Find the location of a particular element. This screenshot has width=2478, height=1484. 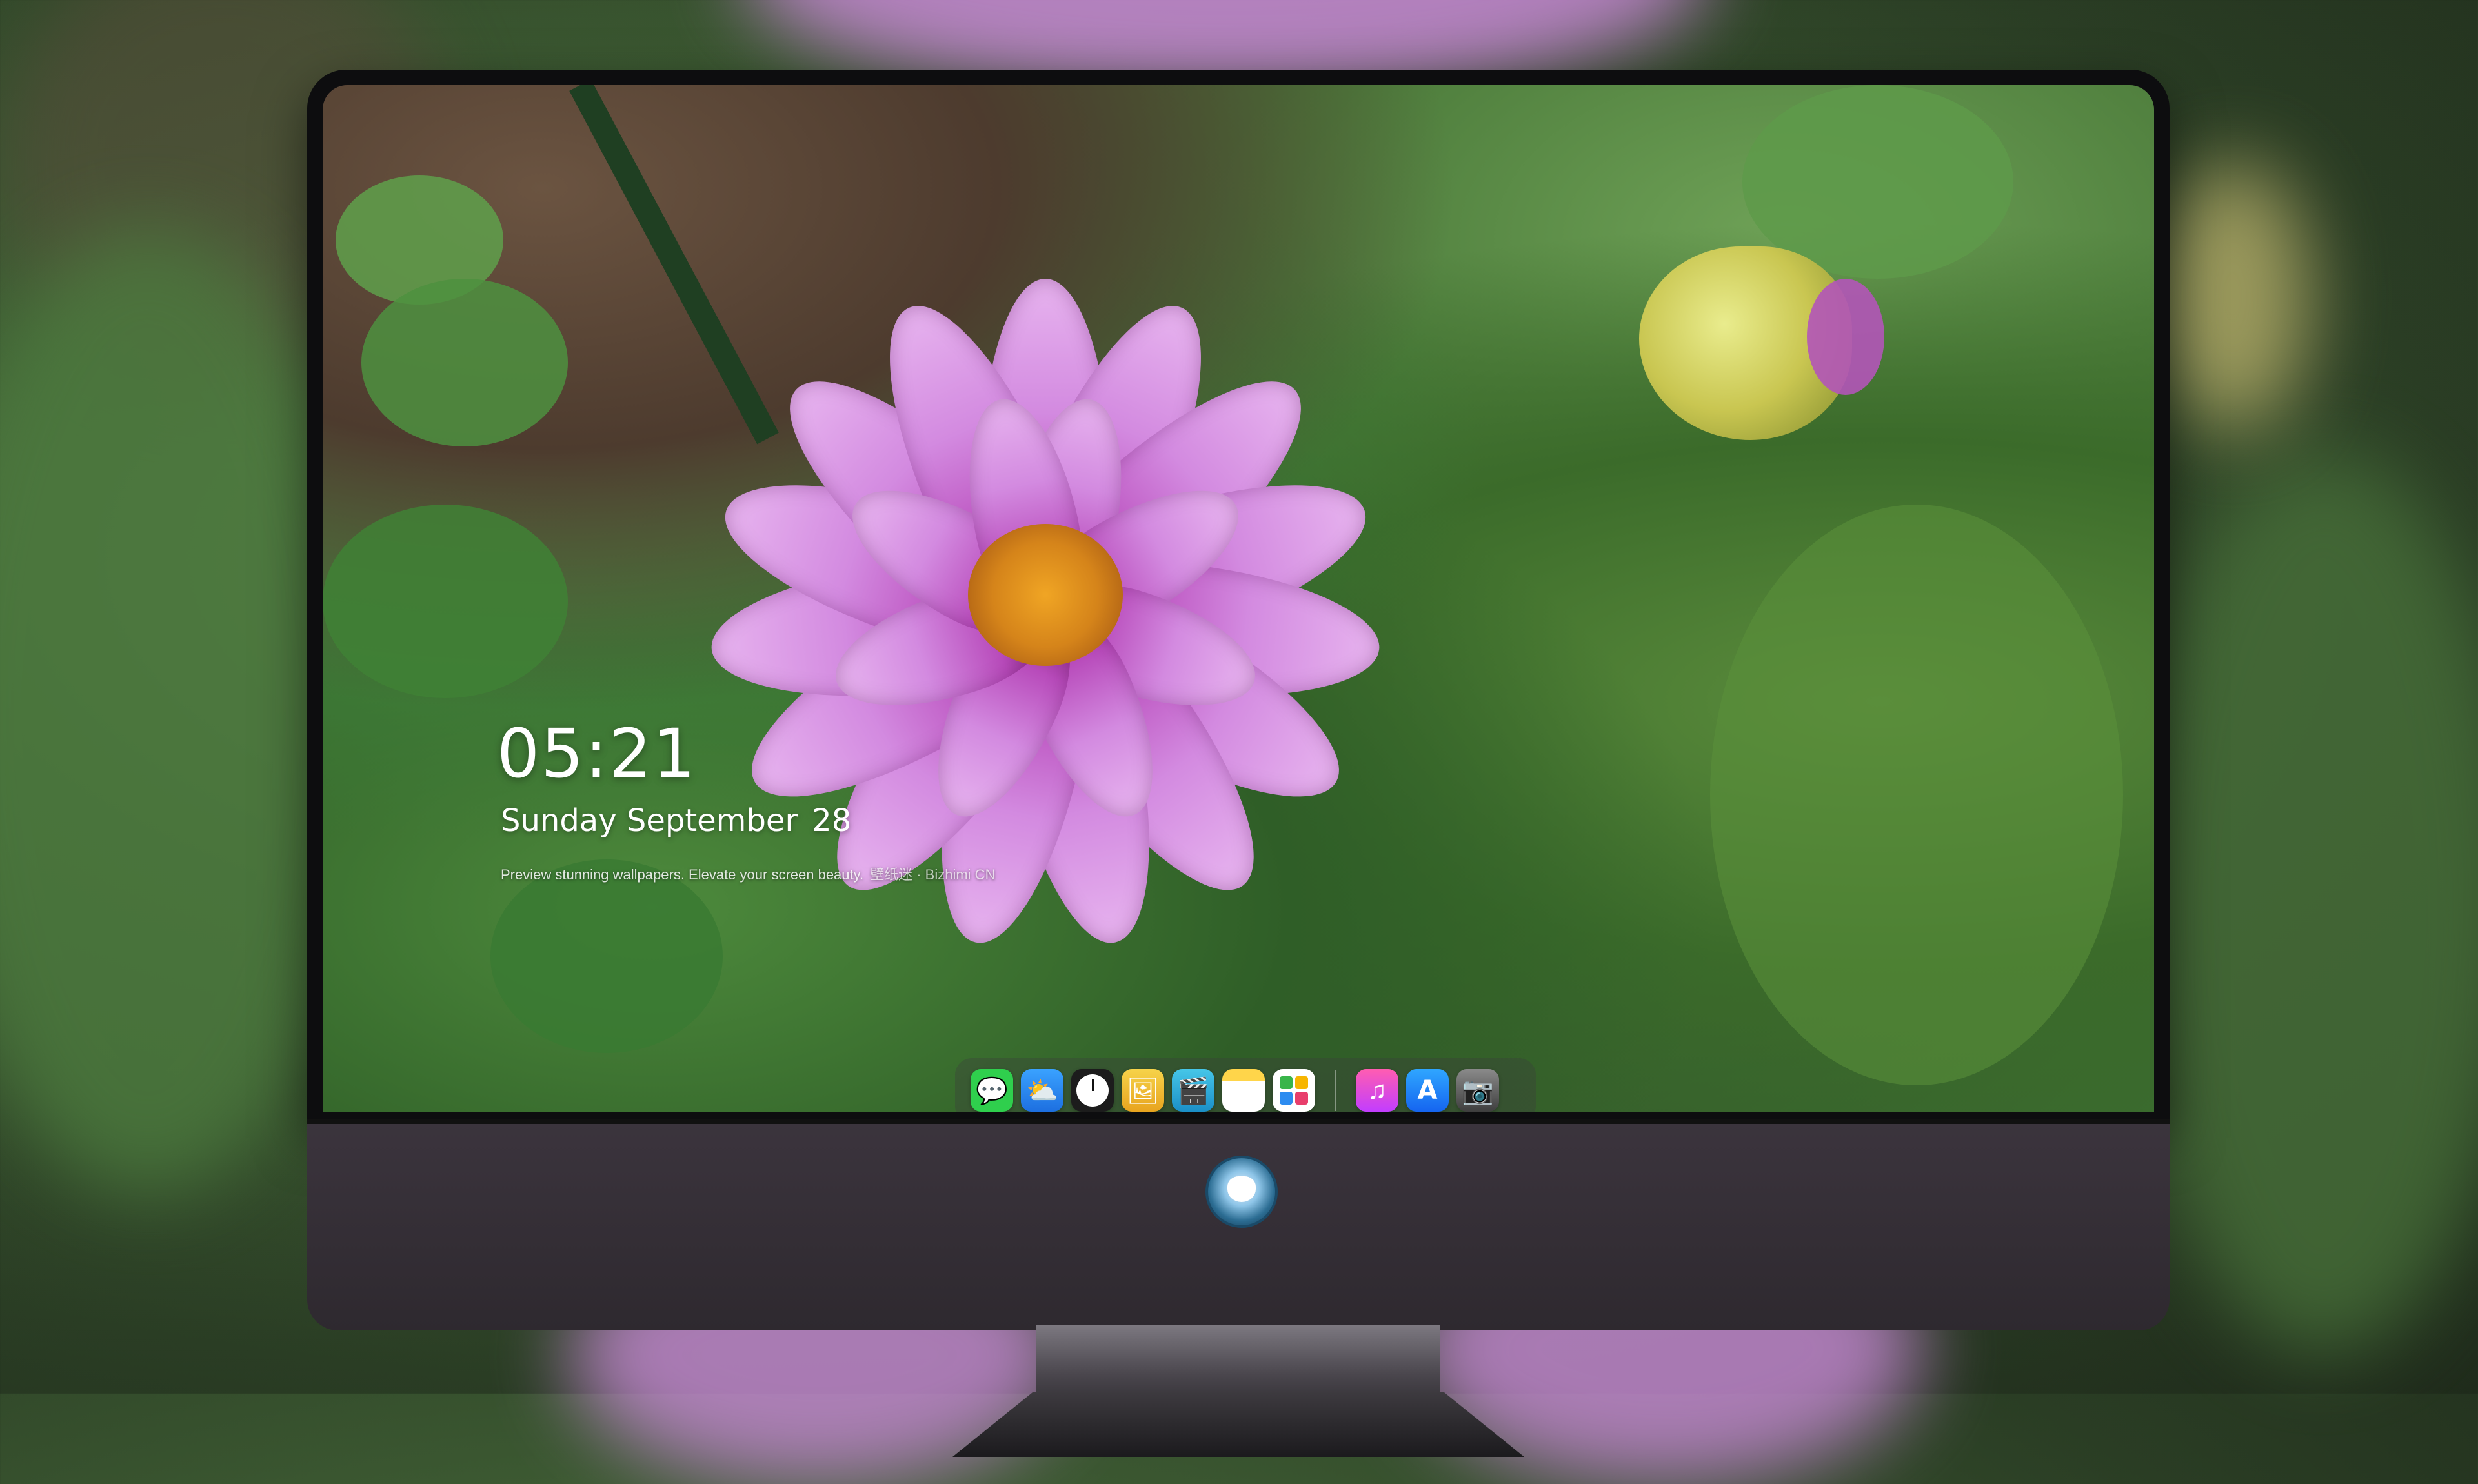

clock-face is located at coordinates (1092, 1090).